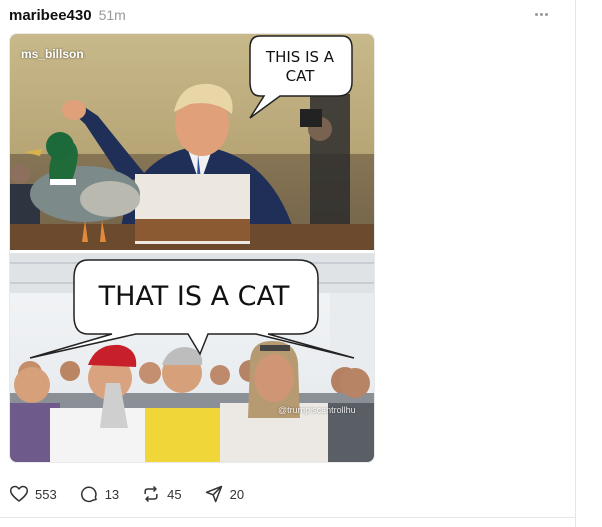  Describe the element at coordinates (88, 494) in the screenshot. I see `speech-bubble-icon` at that location.